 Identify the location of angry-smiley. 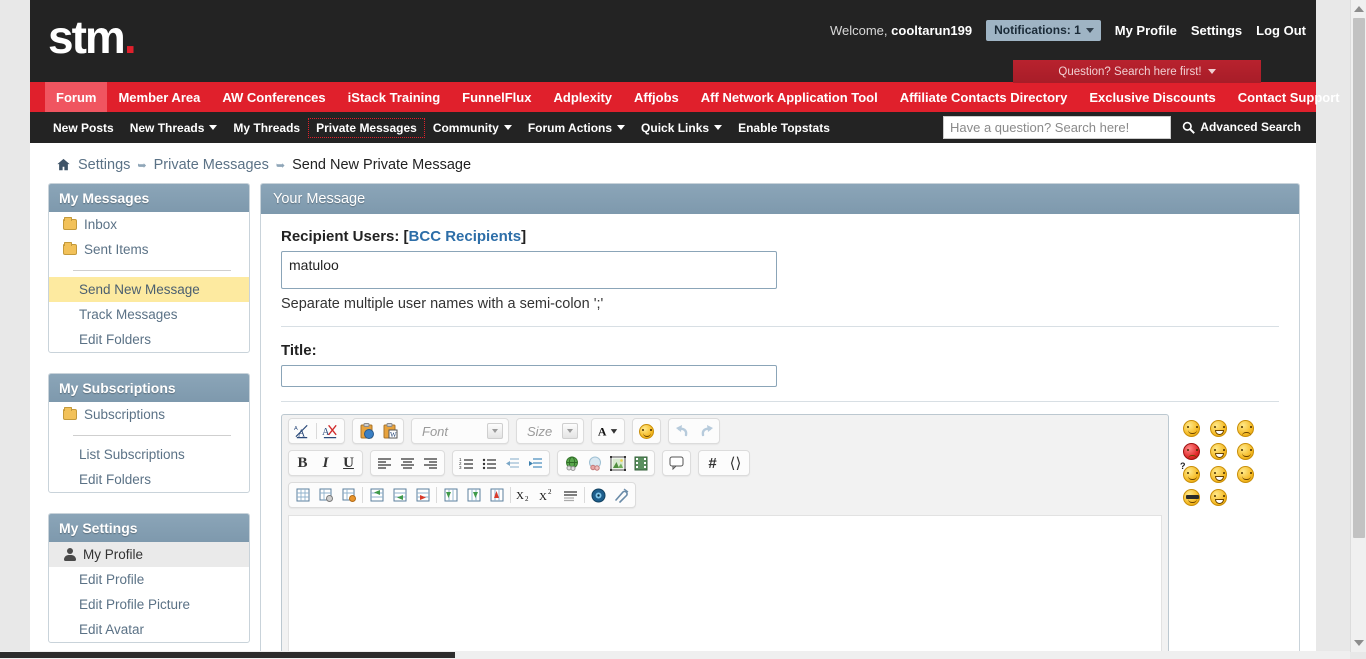
(1191, 451).